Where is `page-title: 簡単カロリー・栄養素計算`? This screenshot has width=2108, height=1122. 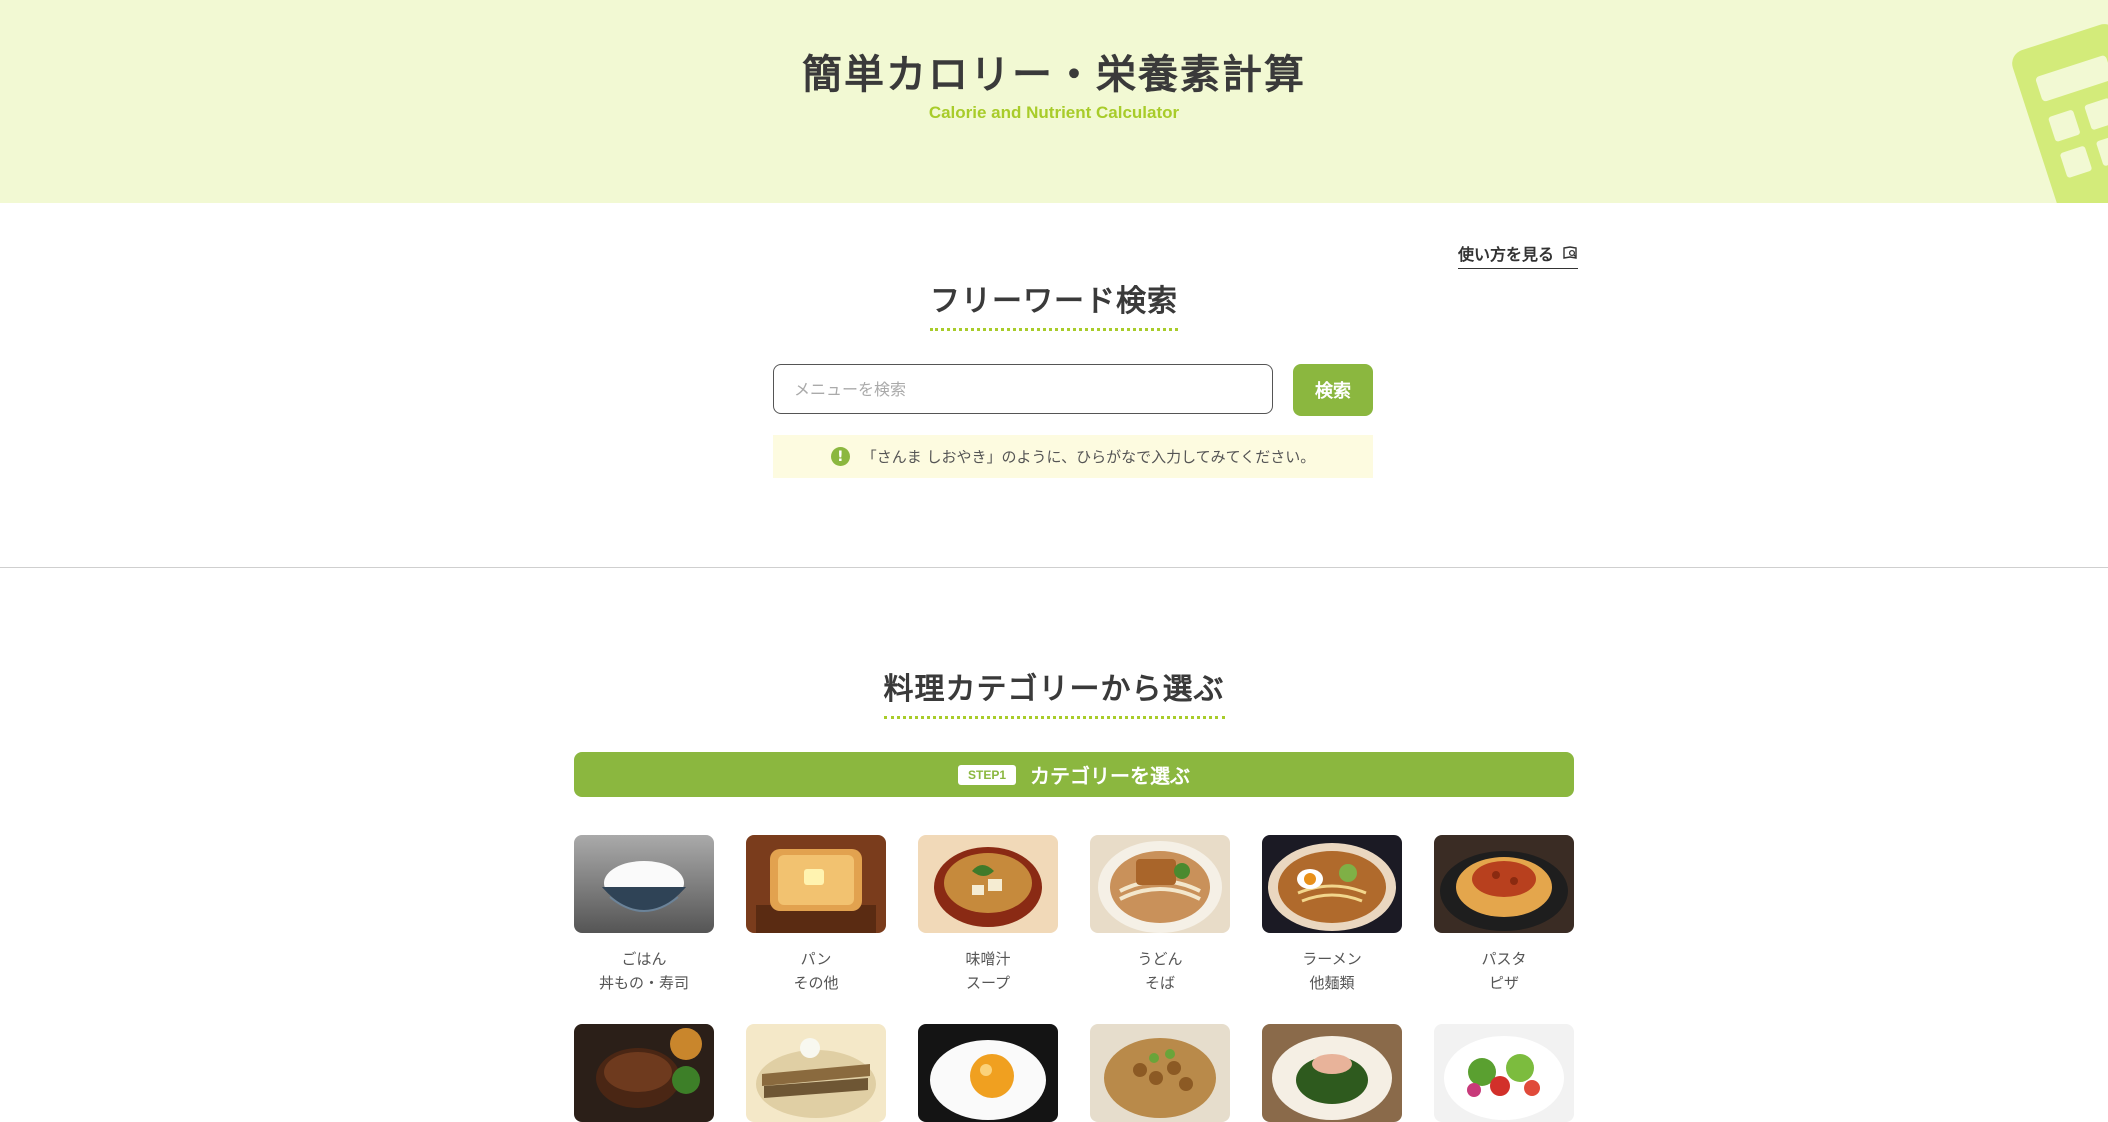
page-title: 簡単カロリー・栄養素計算 is located at coordinates (1054, 75).